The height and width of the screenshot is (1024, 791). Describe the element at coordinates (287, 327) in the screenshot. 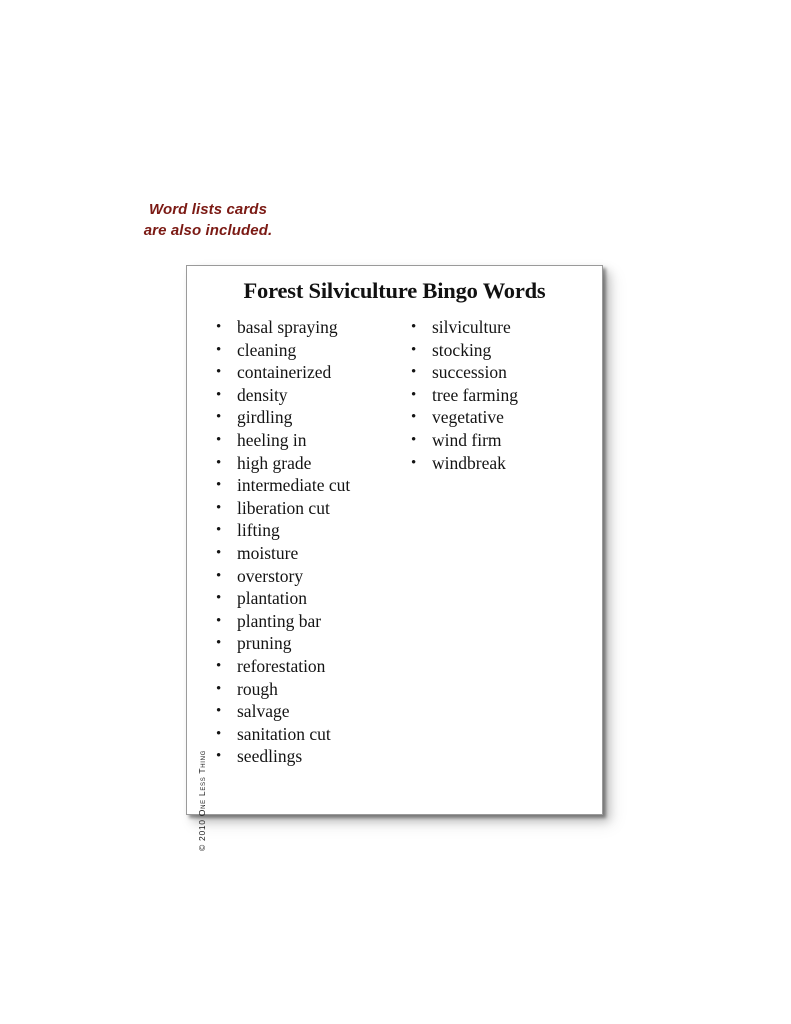

I see `word-list-item-label: basal spraying` at that location.